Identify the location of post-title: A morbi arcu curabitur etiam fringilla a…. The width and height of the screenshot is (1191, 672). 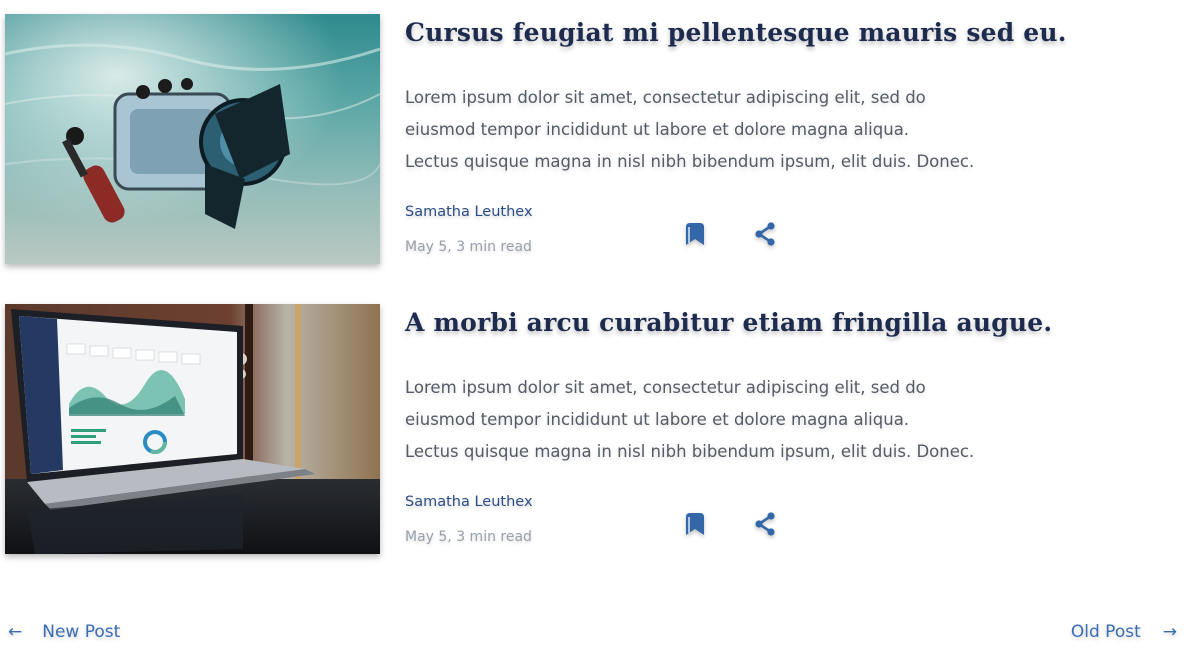
(728, 322).